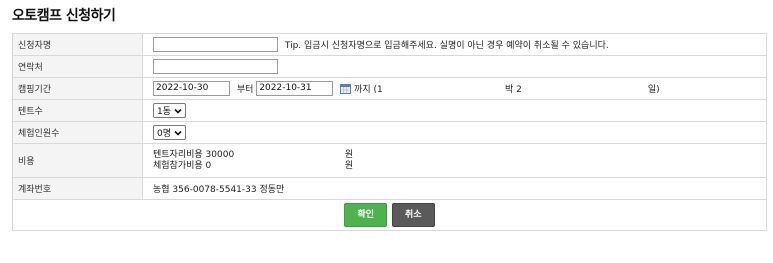 The image size is (773, 263). I want to click on experience-row: 체험인원수 0명, so click(389, 132).